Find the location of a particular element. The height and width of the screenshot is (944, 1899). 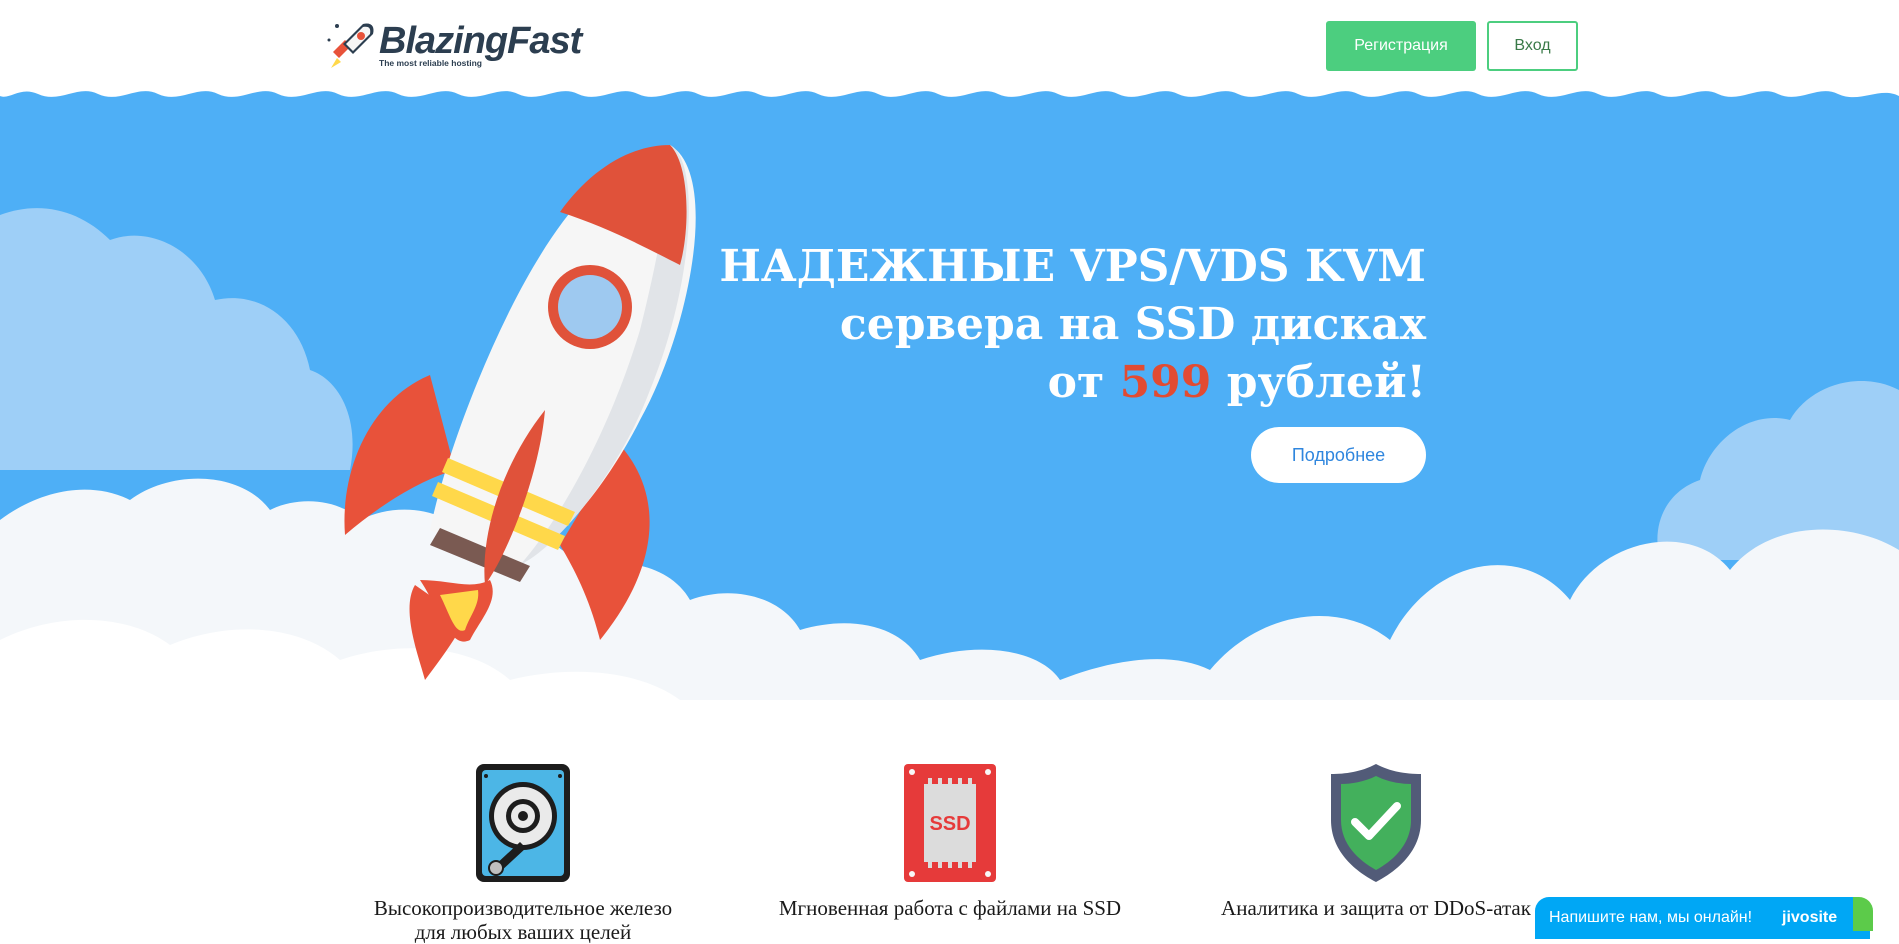

ssd-chip-text: SSD is located at coordinates (949, 824).